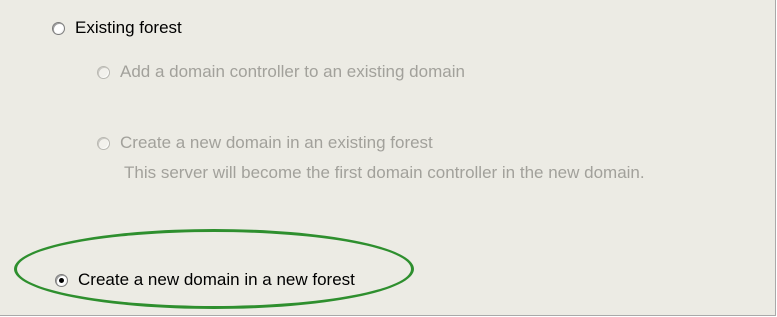  I want to click on highlight-ellipse, so click(214, 269).